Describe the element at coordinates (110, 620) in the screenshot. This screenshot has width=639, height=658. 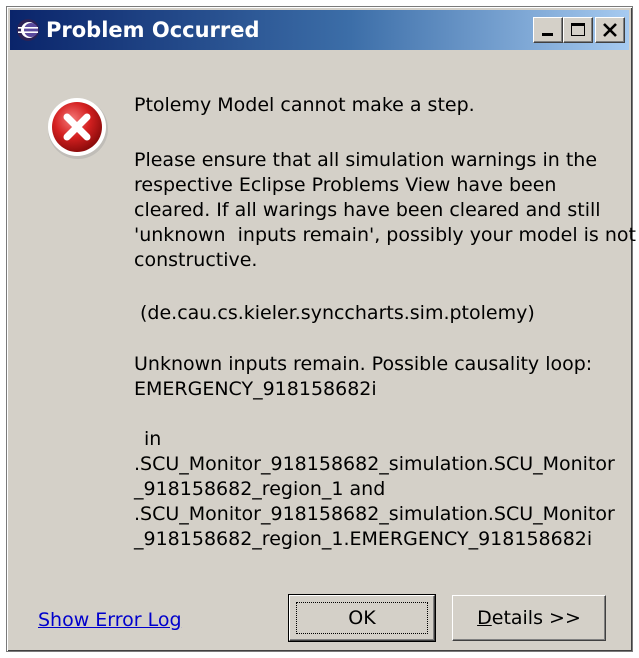
I see `show-error-log-link: Show Error Log` at that location.